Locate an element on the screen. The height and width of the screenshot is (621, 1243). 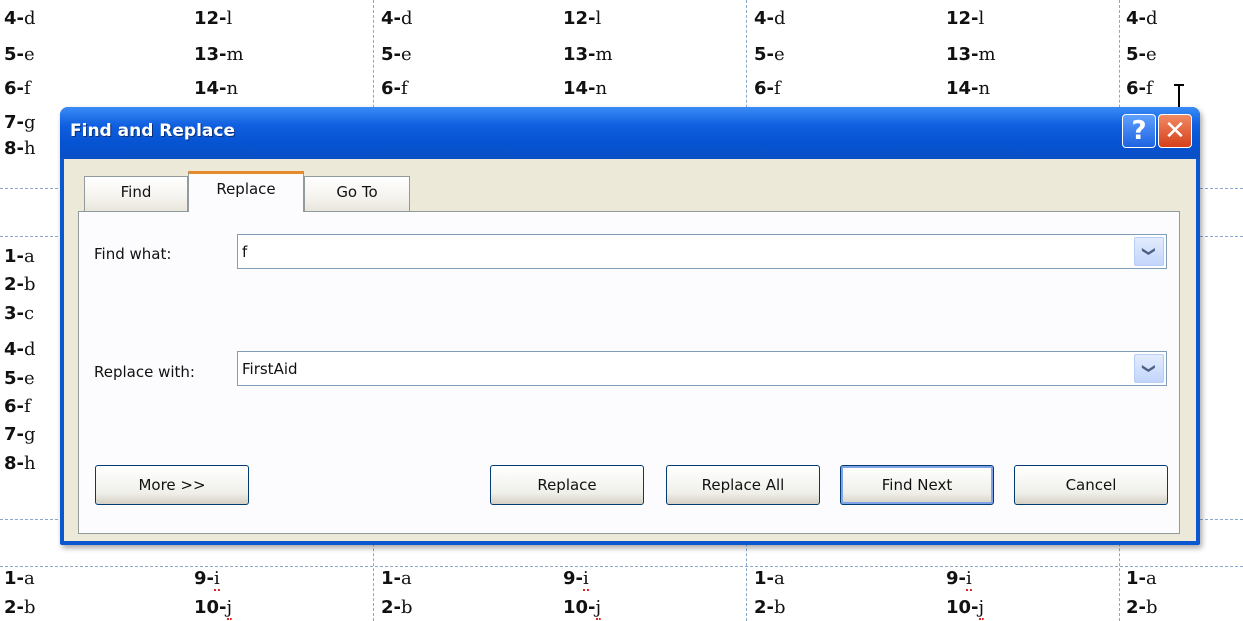
tab-goto: Go To is located at coordinates (357, 193).